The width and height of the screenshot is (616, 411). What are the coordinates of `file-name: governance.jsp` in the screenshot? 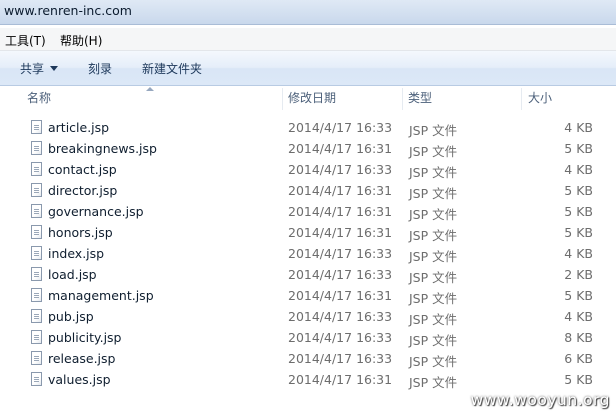 It's located at (96, 211).